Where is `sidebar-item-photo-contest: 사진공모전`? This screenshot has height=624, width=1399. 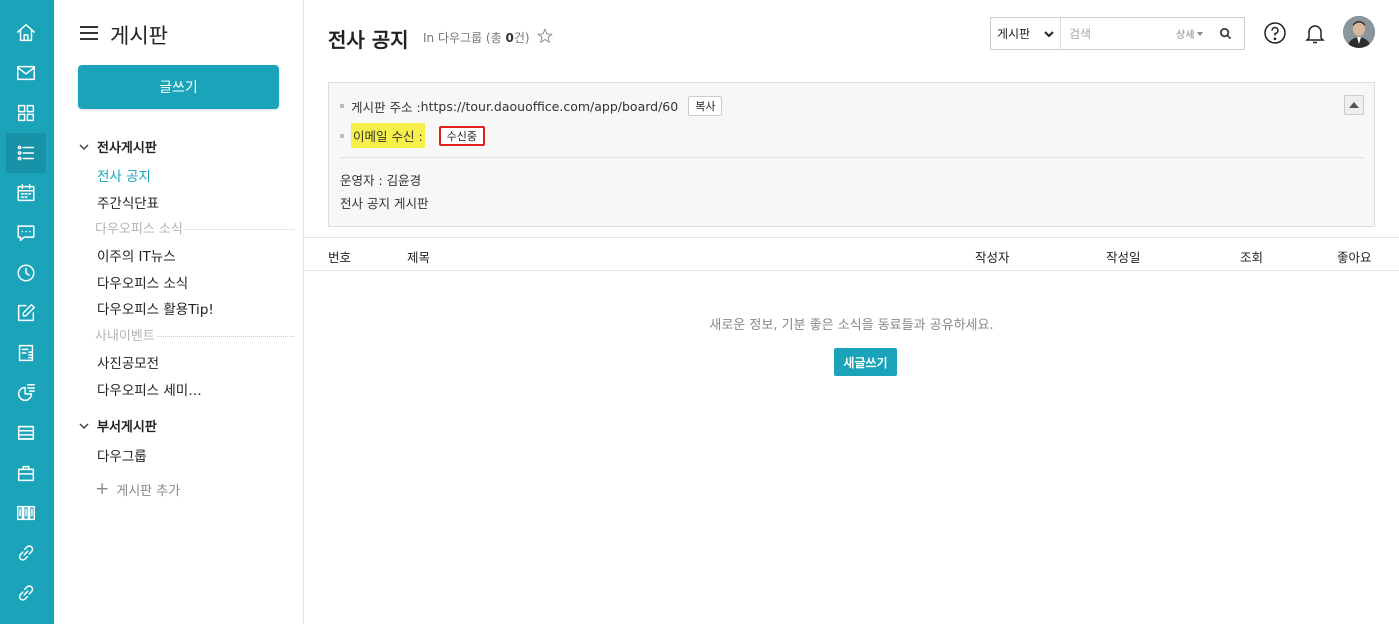
sidebar-item-photo-contest: 사진공모전 is located at coordinates (128, 362).